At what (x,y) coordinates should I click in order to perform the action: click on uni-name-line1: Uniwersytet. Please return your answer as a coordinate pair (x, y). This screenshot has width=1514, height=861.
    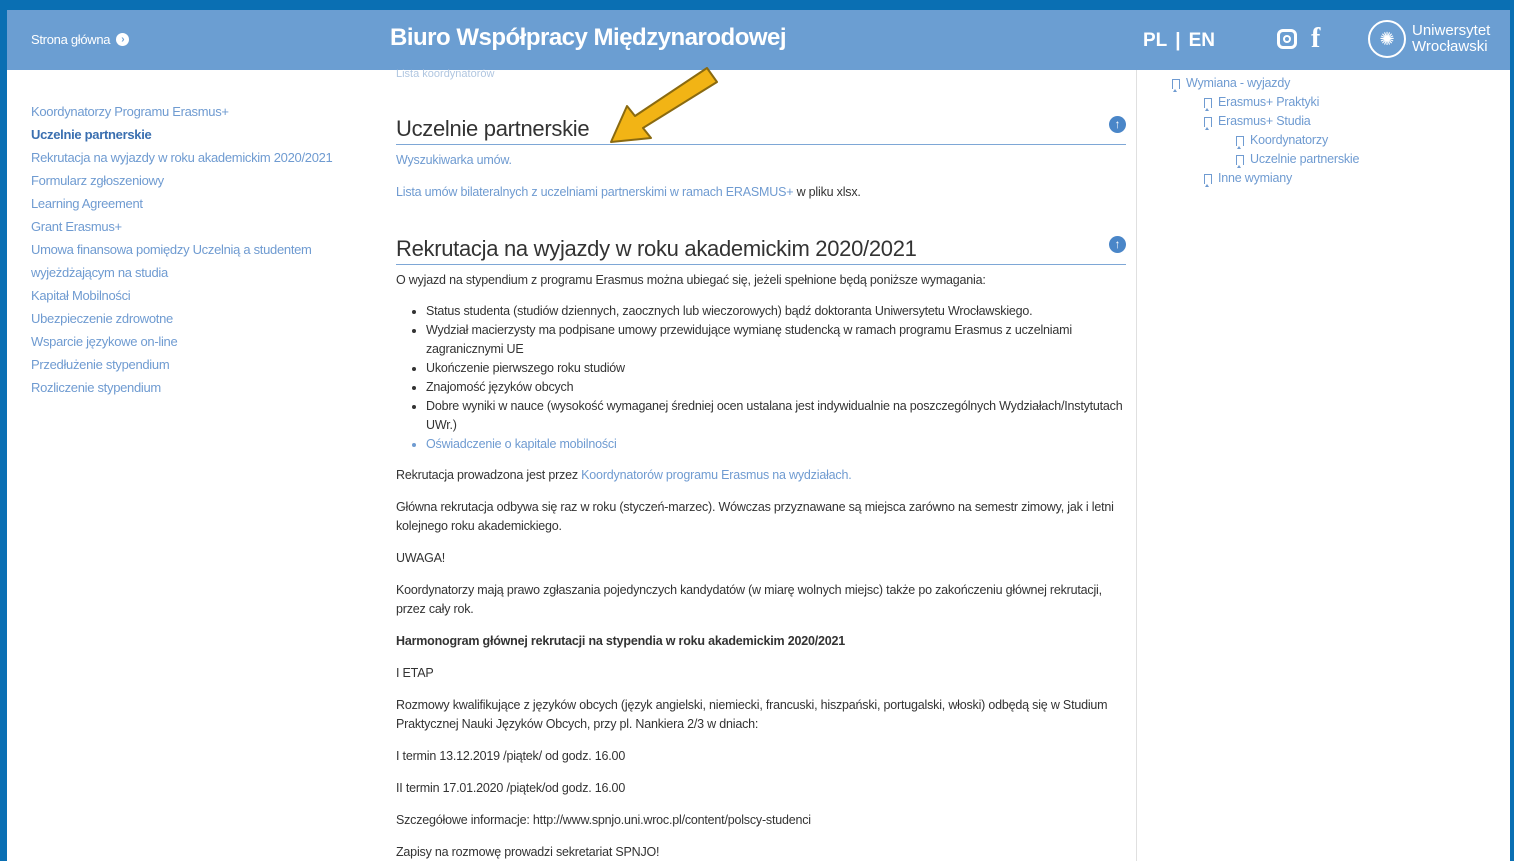
    Looking at the image, I should click on (1451, 30).